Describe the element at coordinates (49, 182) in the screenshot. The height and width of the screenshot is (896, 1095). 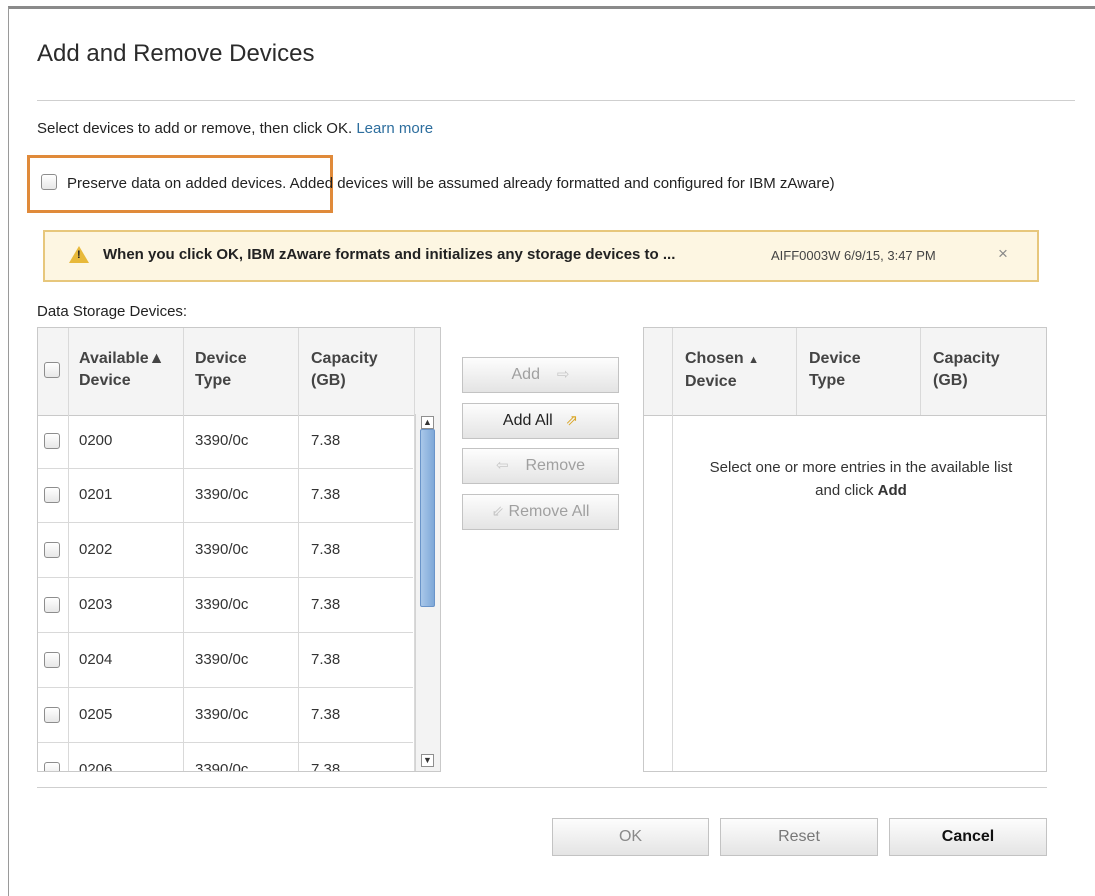
I see `preserve-data-checkbox` at that location.